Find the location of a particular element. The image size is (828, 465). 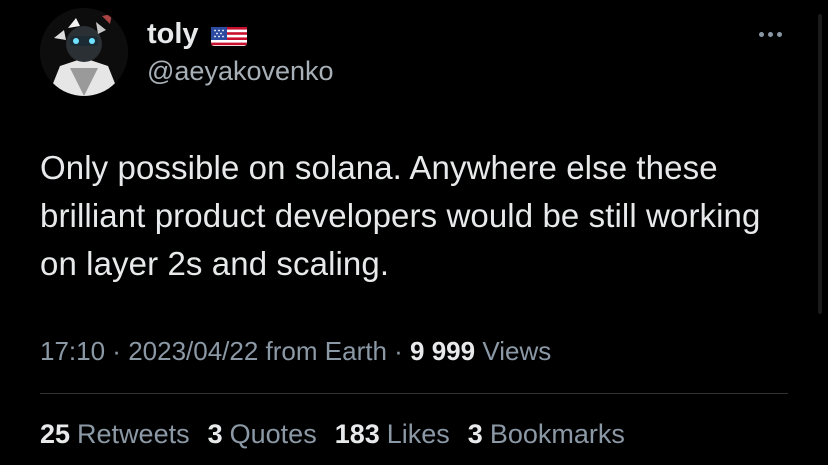

retweets-stat: 25 Retweets is located at coordinates (115, 434).